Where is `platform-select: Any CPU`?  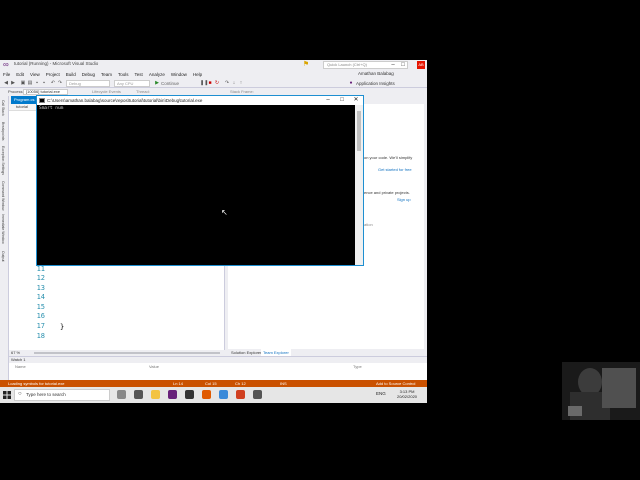
platform-select: Any CPU is located at coordinates (132, 83).